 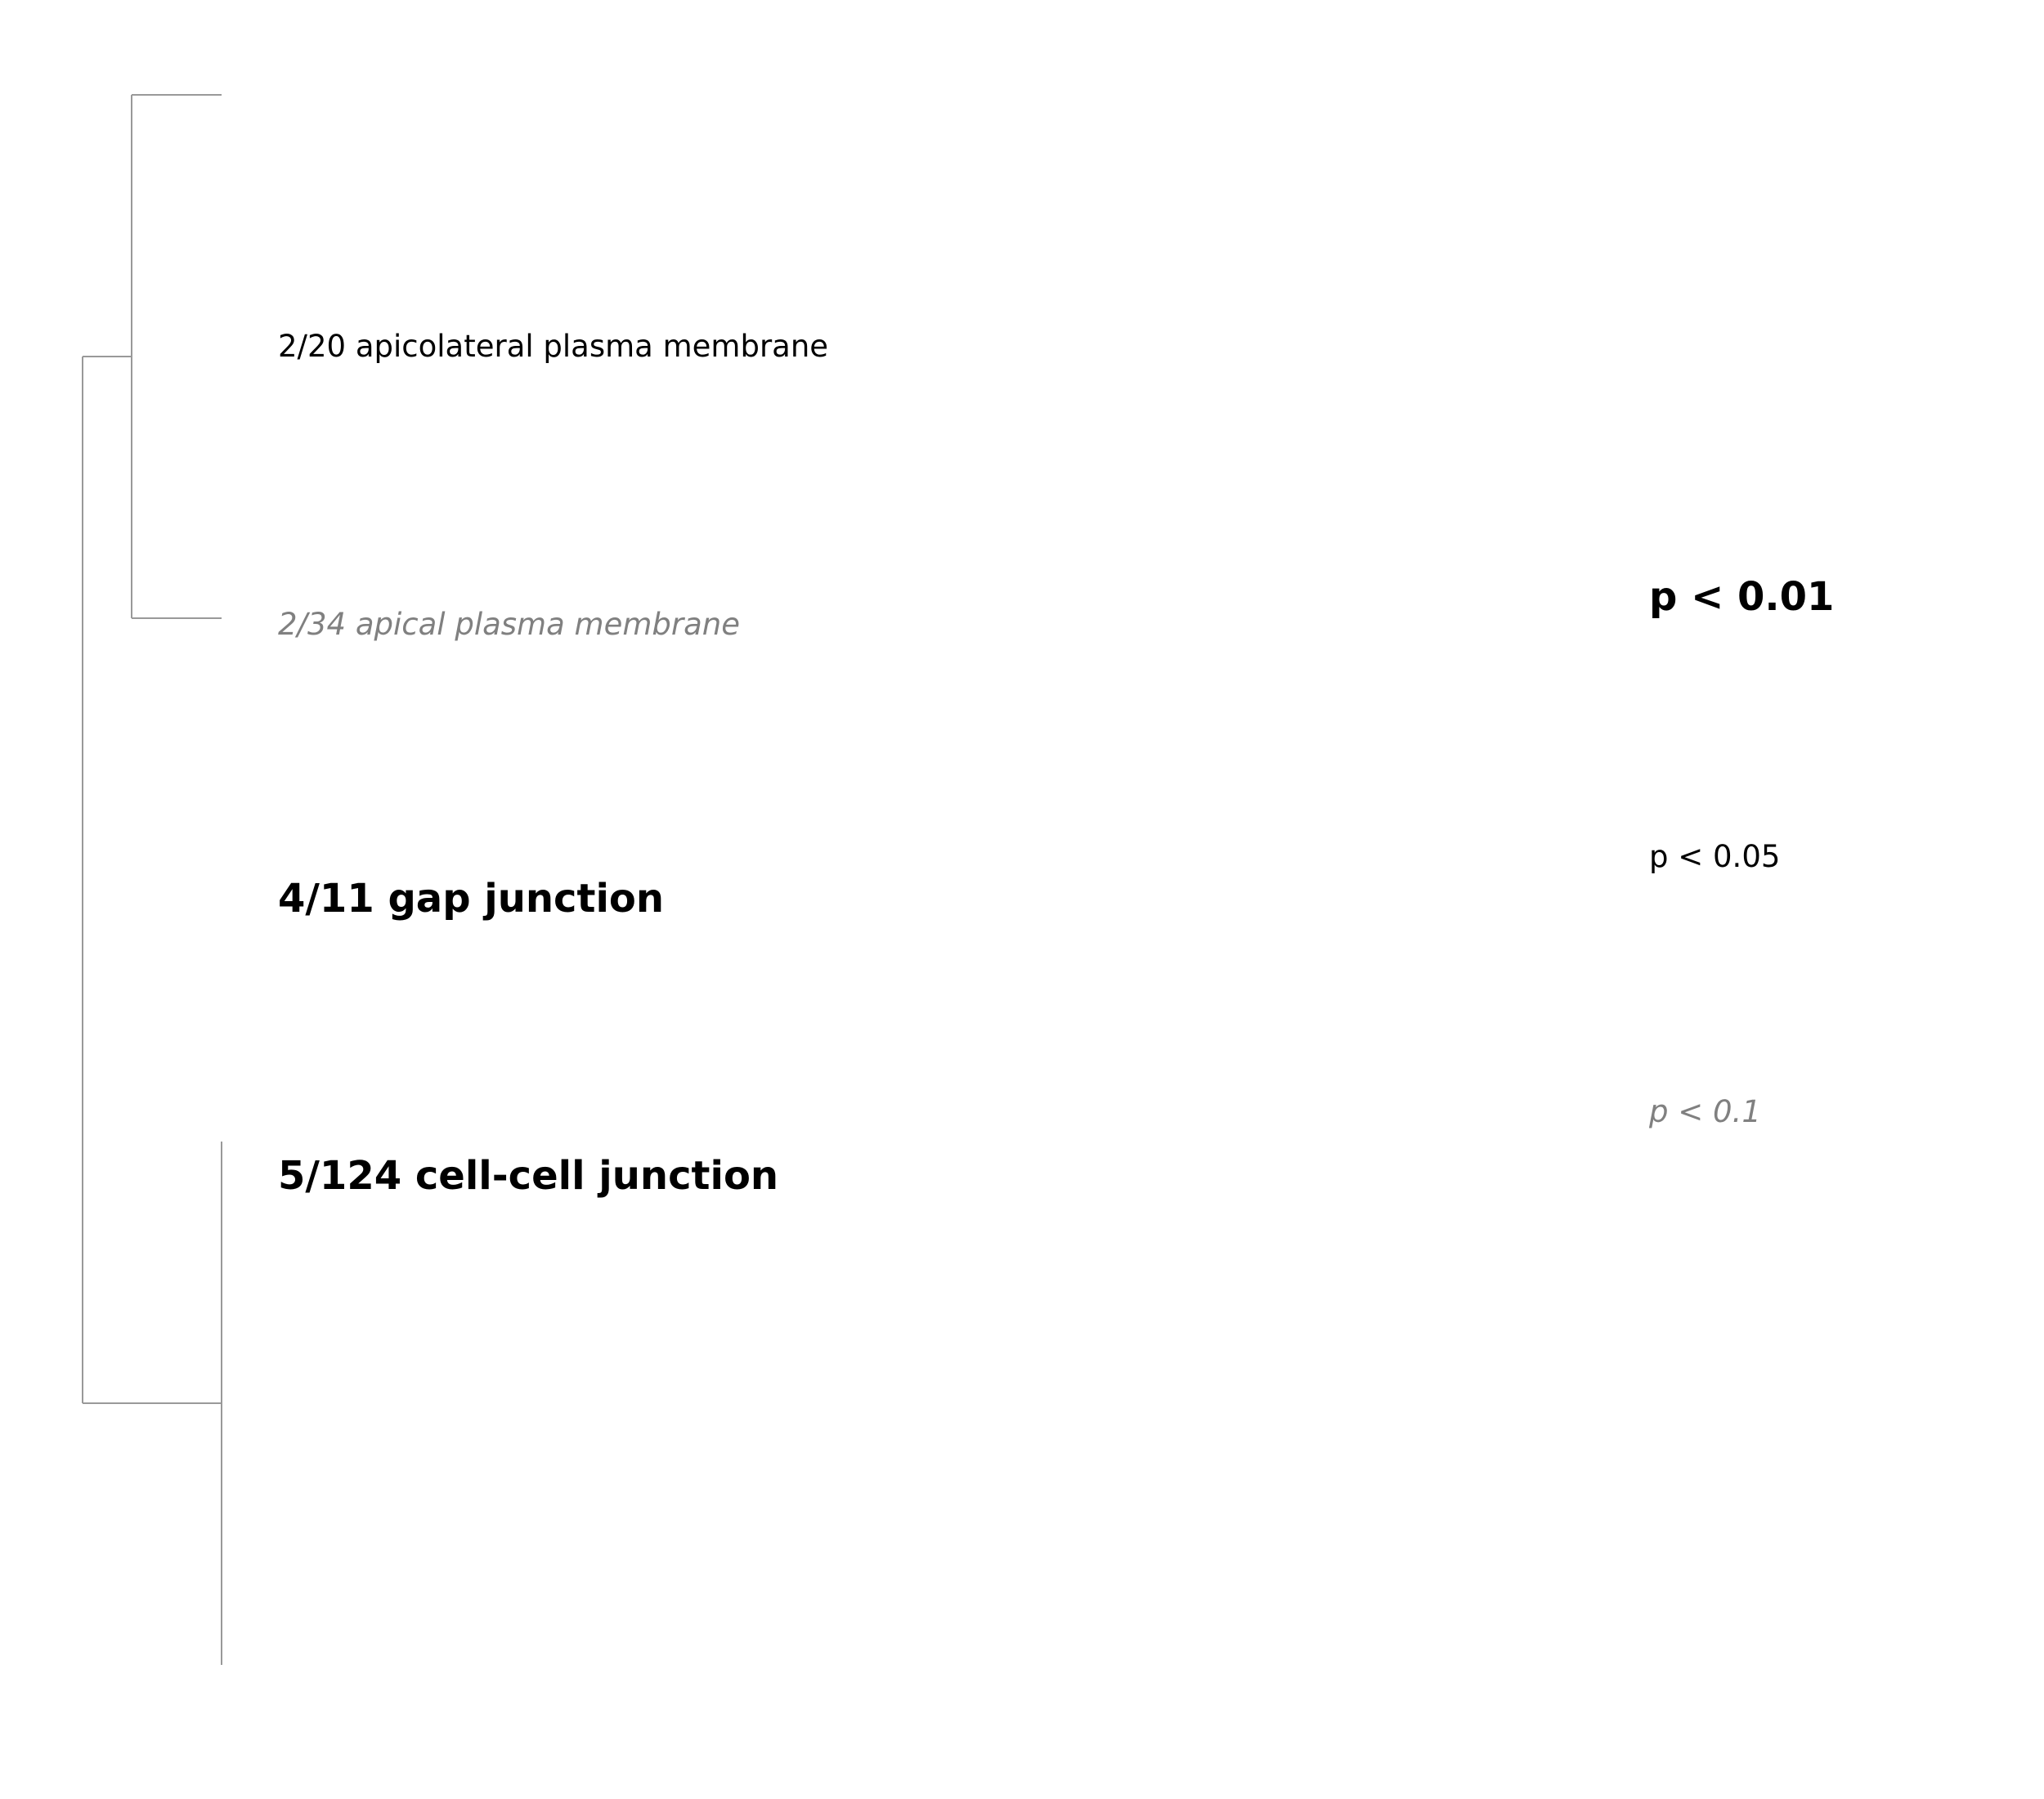 What do you see at coordinates (1742, 597) in the screenshot?
I see `legend-entry-p001: p < 0.01` at bounding box center [1742, 597].